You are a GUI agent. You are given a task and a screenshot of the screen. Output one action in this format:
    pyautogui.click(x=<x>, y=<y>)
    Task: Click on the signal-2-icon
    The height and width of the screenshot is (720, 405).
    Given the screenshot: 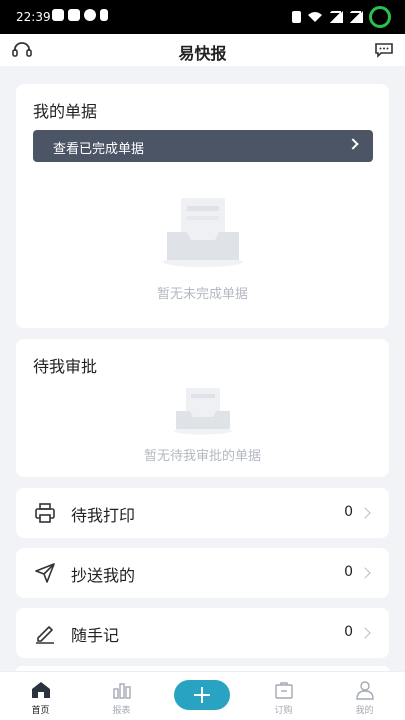 What is the action you would take?
    pyautogui.click(x=356, y=17)
    